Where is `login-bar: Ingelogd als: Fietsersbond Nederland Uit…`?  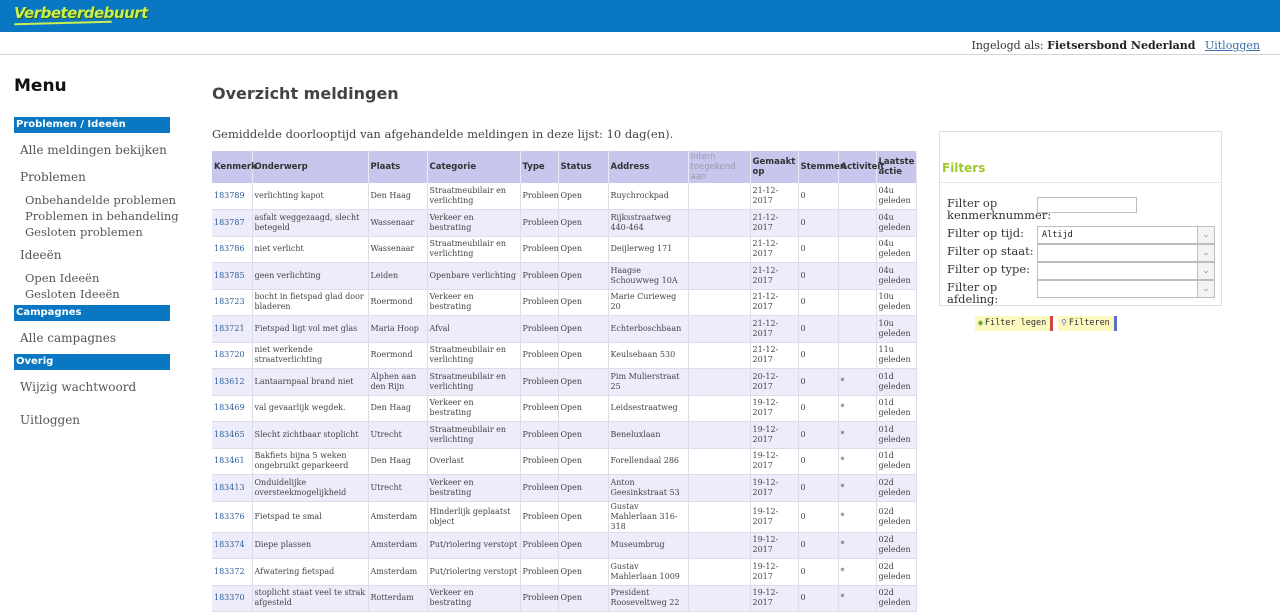
login-bar: Ingelogd als: Fietsersbond Nederland Uit… is located at coordinates (640, 43).